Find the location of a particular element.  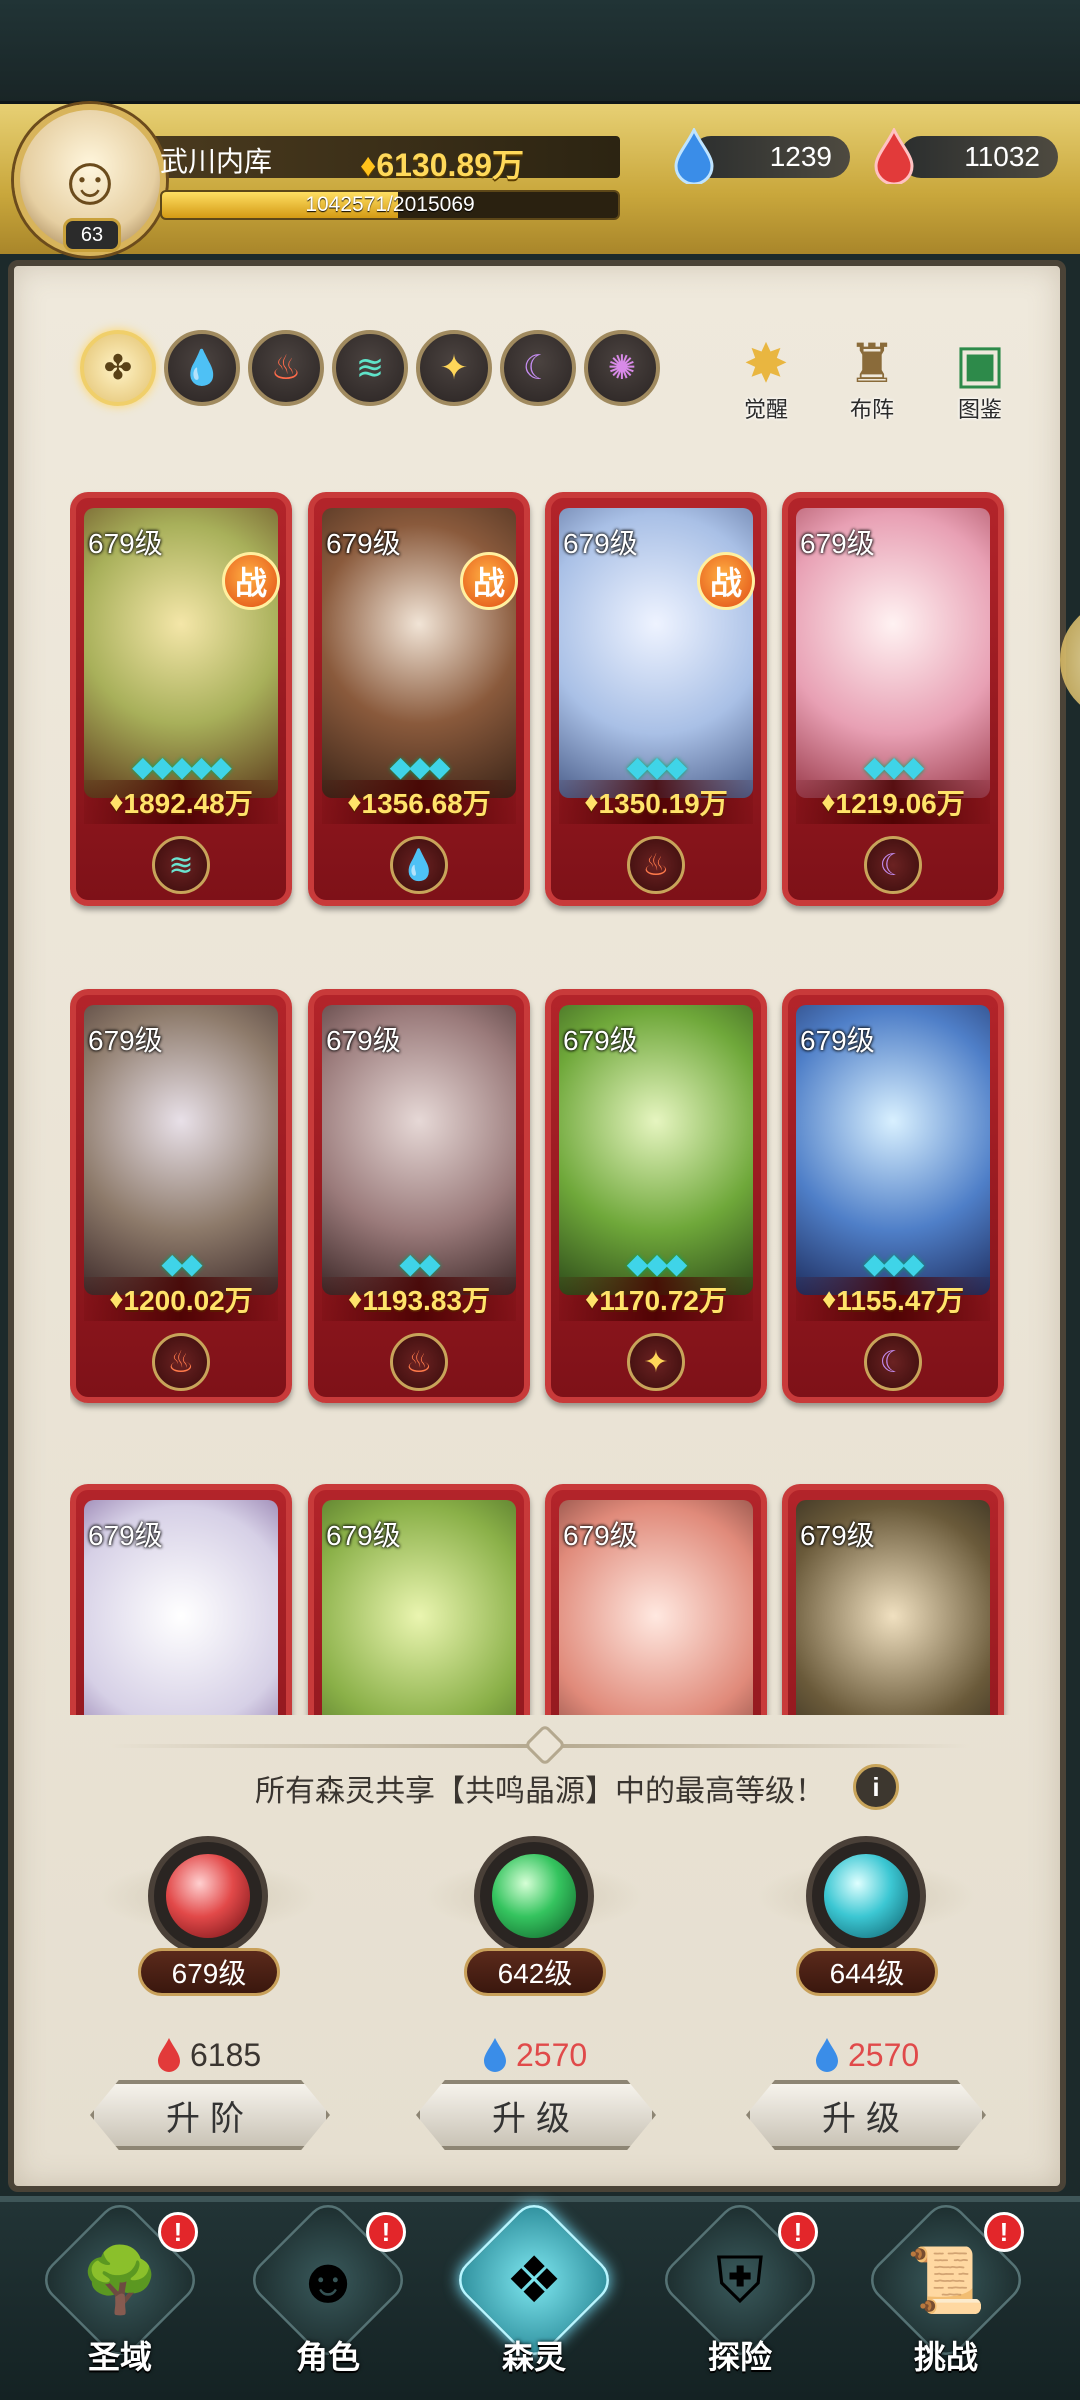

card-power: ♦ 1170.72万 is located at coordinates (656, 1299).